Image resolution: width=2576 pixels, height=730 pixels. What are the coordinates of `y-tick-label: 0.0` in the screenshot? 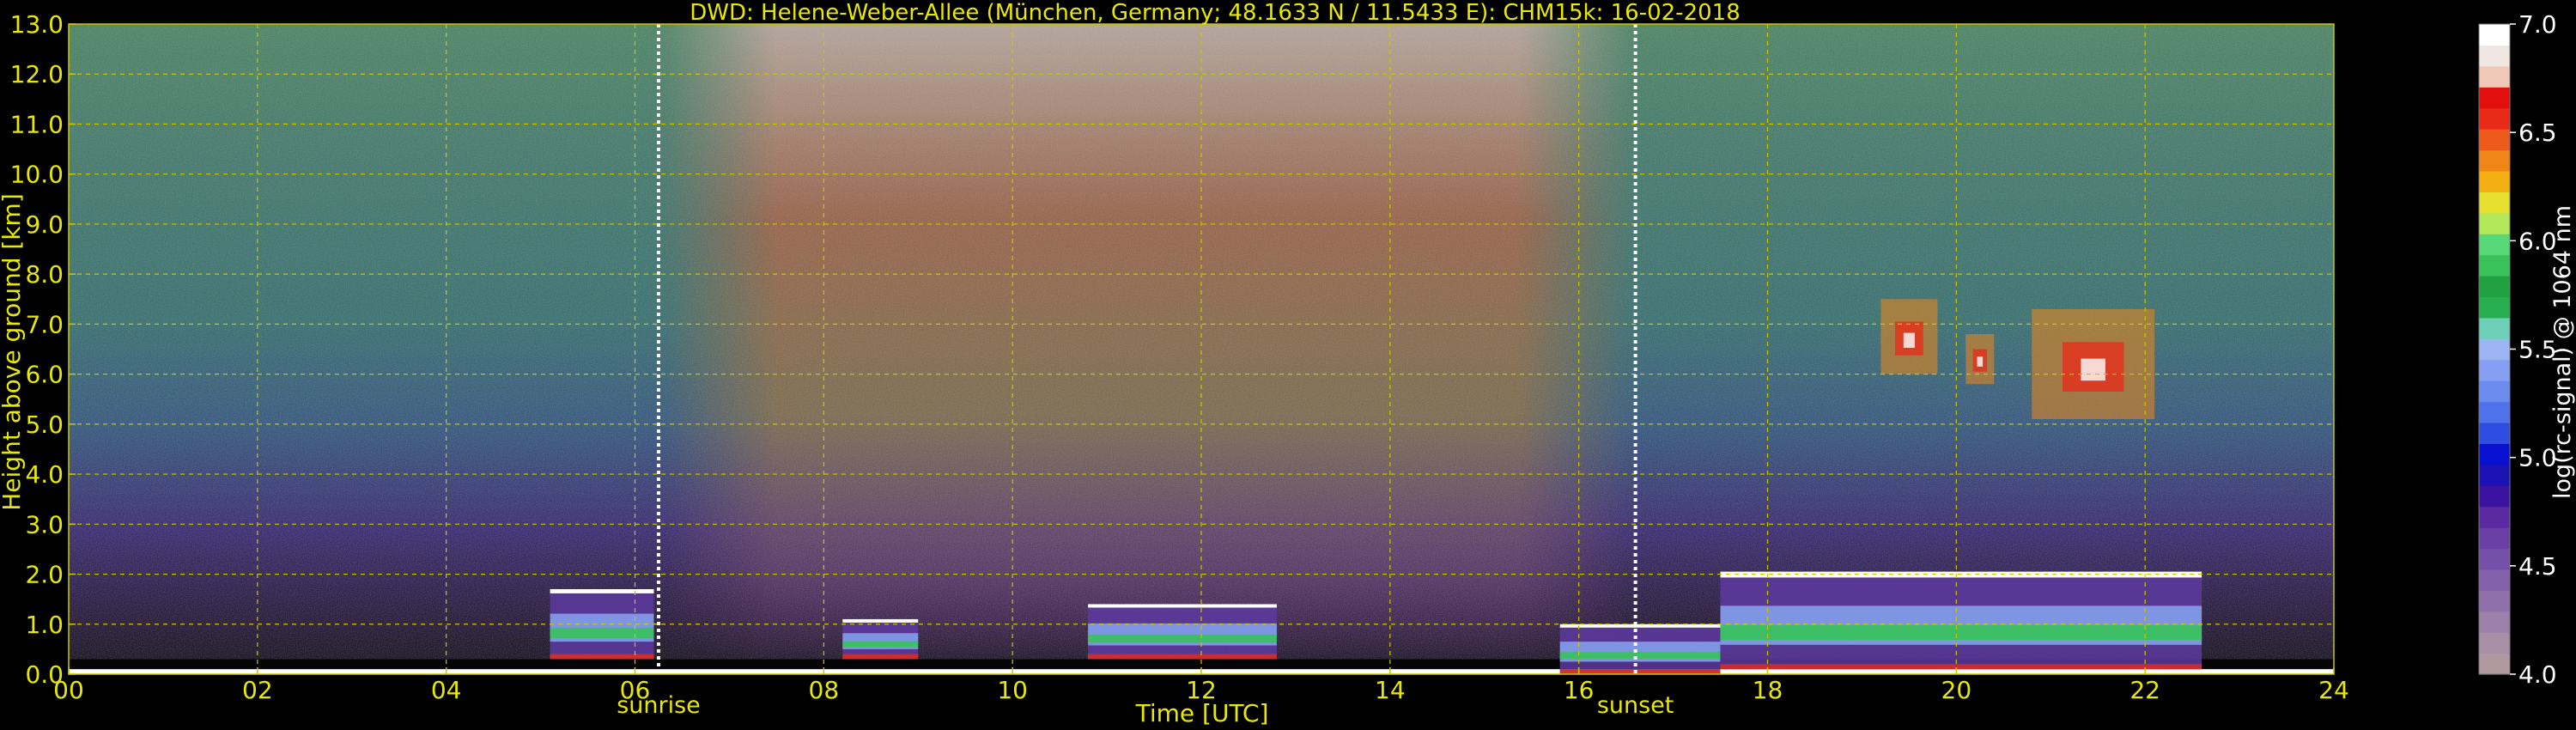 It's located at (44, 674).